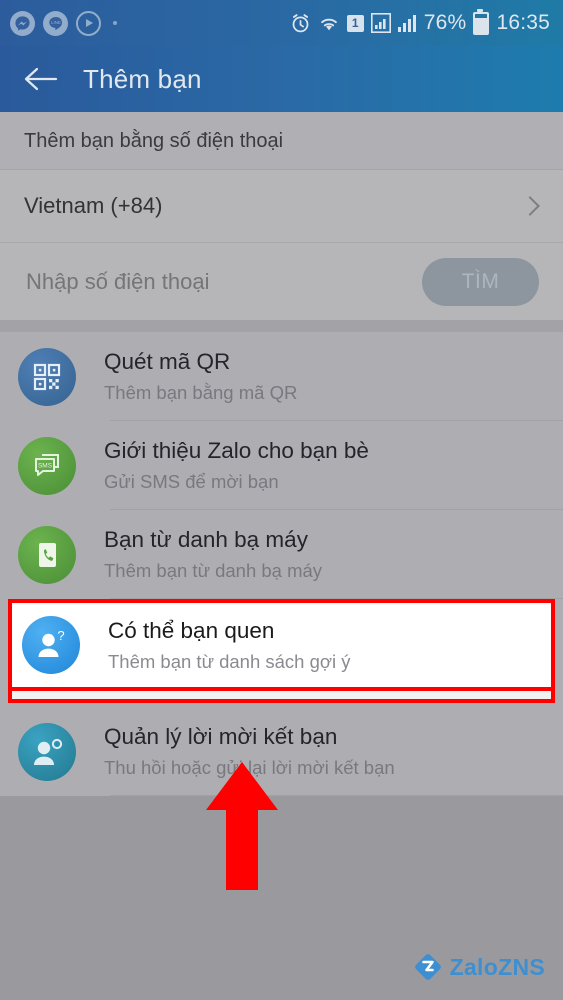  I want to click on person-question-icon: ?, so click(51, 645).